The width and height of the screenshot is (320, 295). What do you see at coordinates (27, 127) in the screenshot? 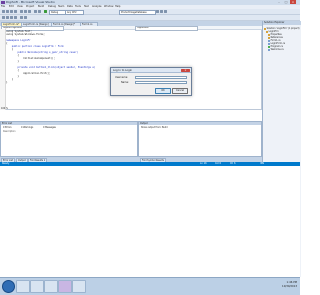
I see `warnings-filter: 0 Warnings` at bounding box center [27, 127].